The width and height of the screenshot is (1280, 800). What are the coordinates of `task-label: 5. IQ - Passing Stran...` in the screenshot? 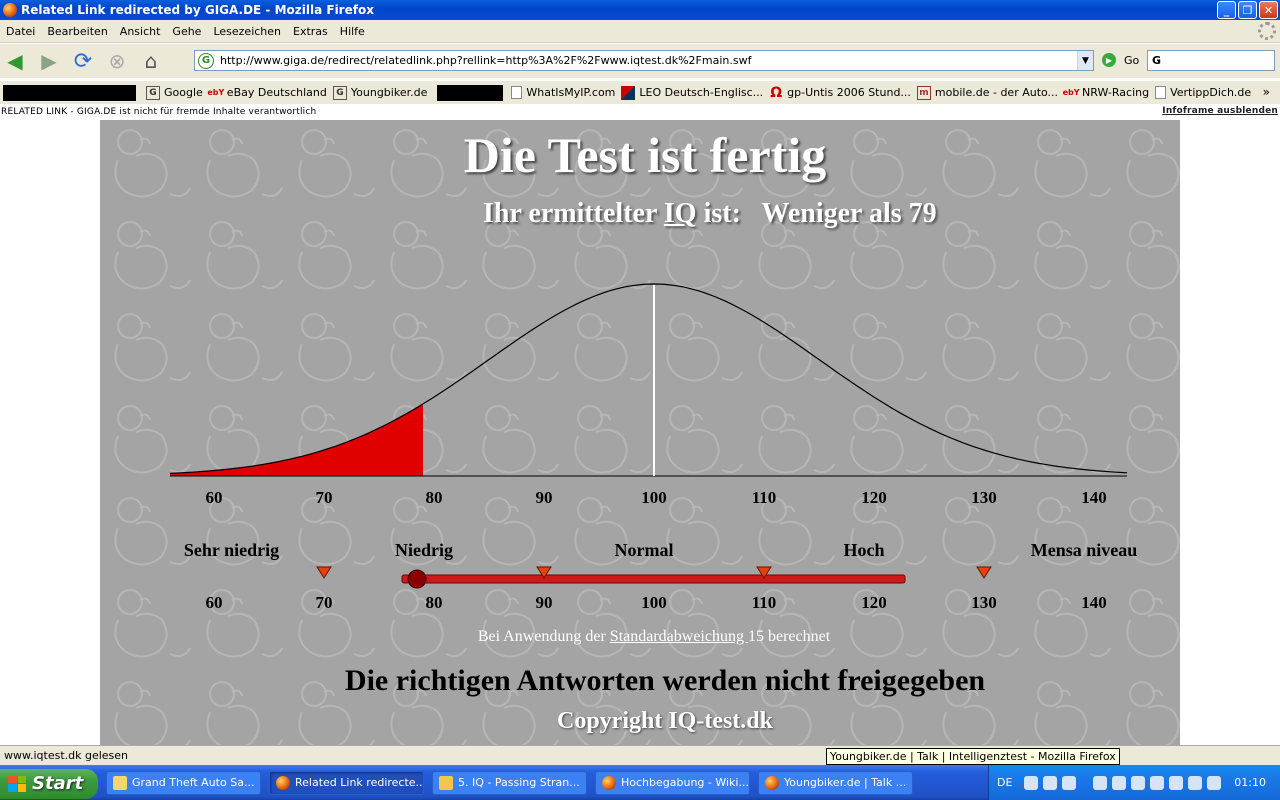 It's located at (519, 782).